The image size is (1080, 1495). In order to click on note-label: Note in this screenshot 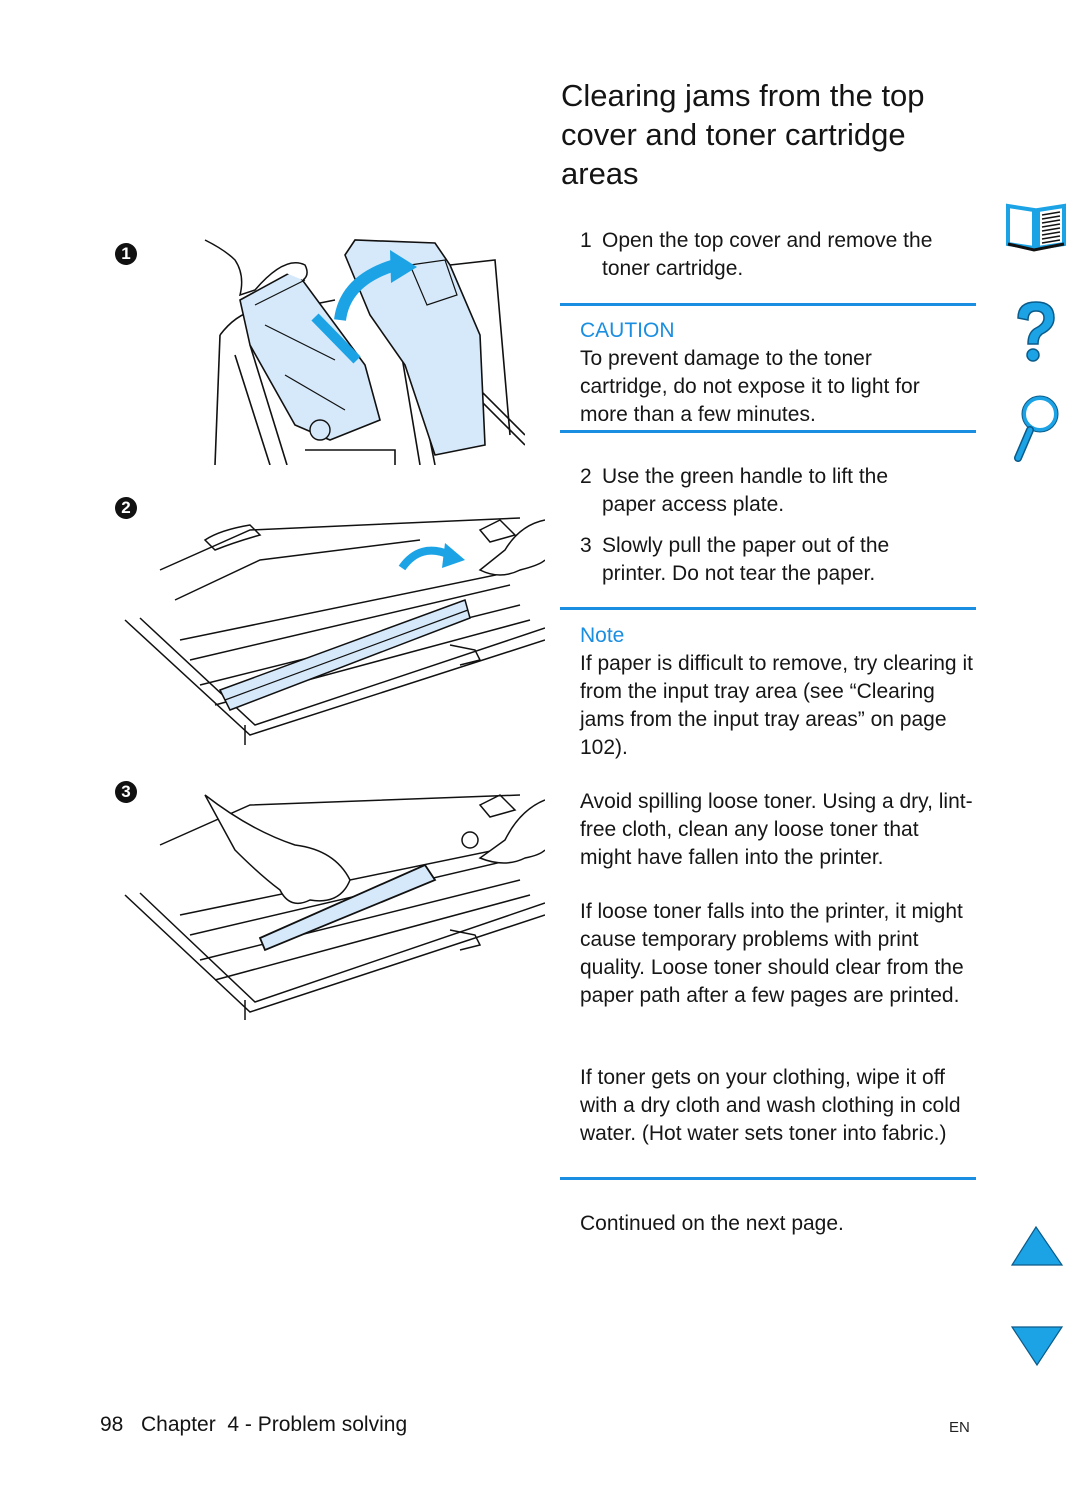, I will do `click(602, 635)`.